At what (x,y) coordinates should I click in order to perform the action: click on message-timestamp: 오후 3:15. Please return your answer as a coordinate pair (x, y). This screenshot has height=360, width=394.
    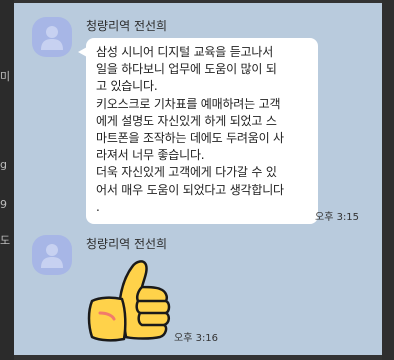
    Looking at the image, I should click on (337, 217).